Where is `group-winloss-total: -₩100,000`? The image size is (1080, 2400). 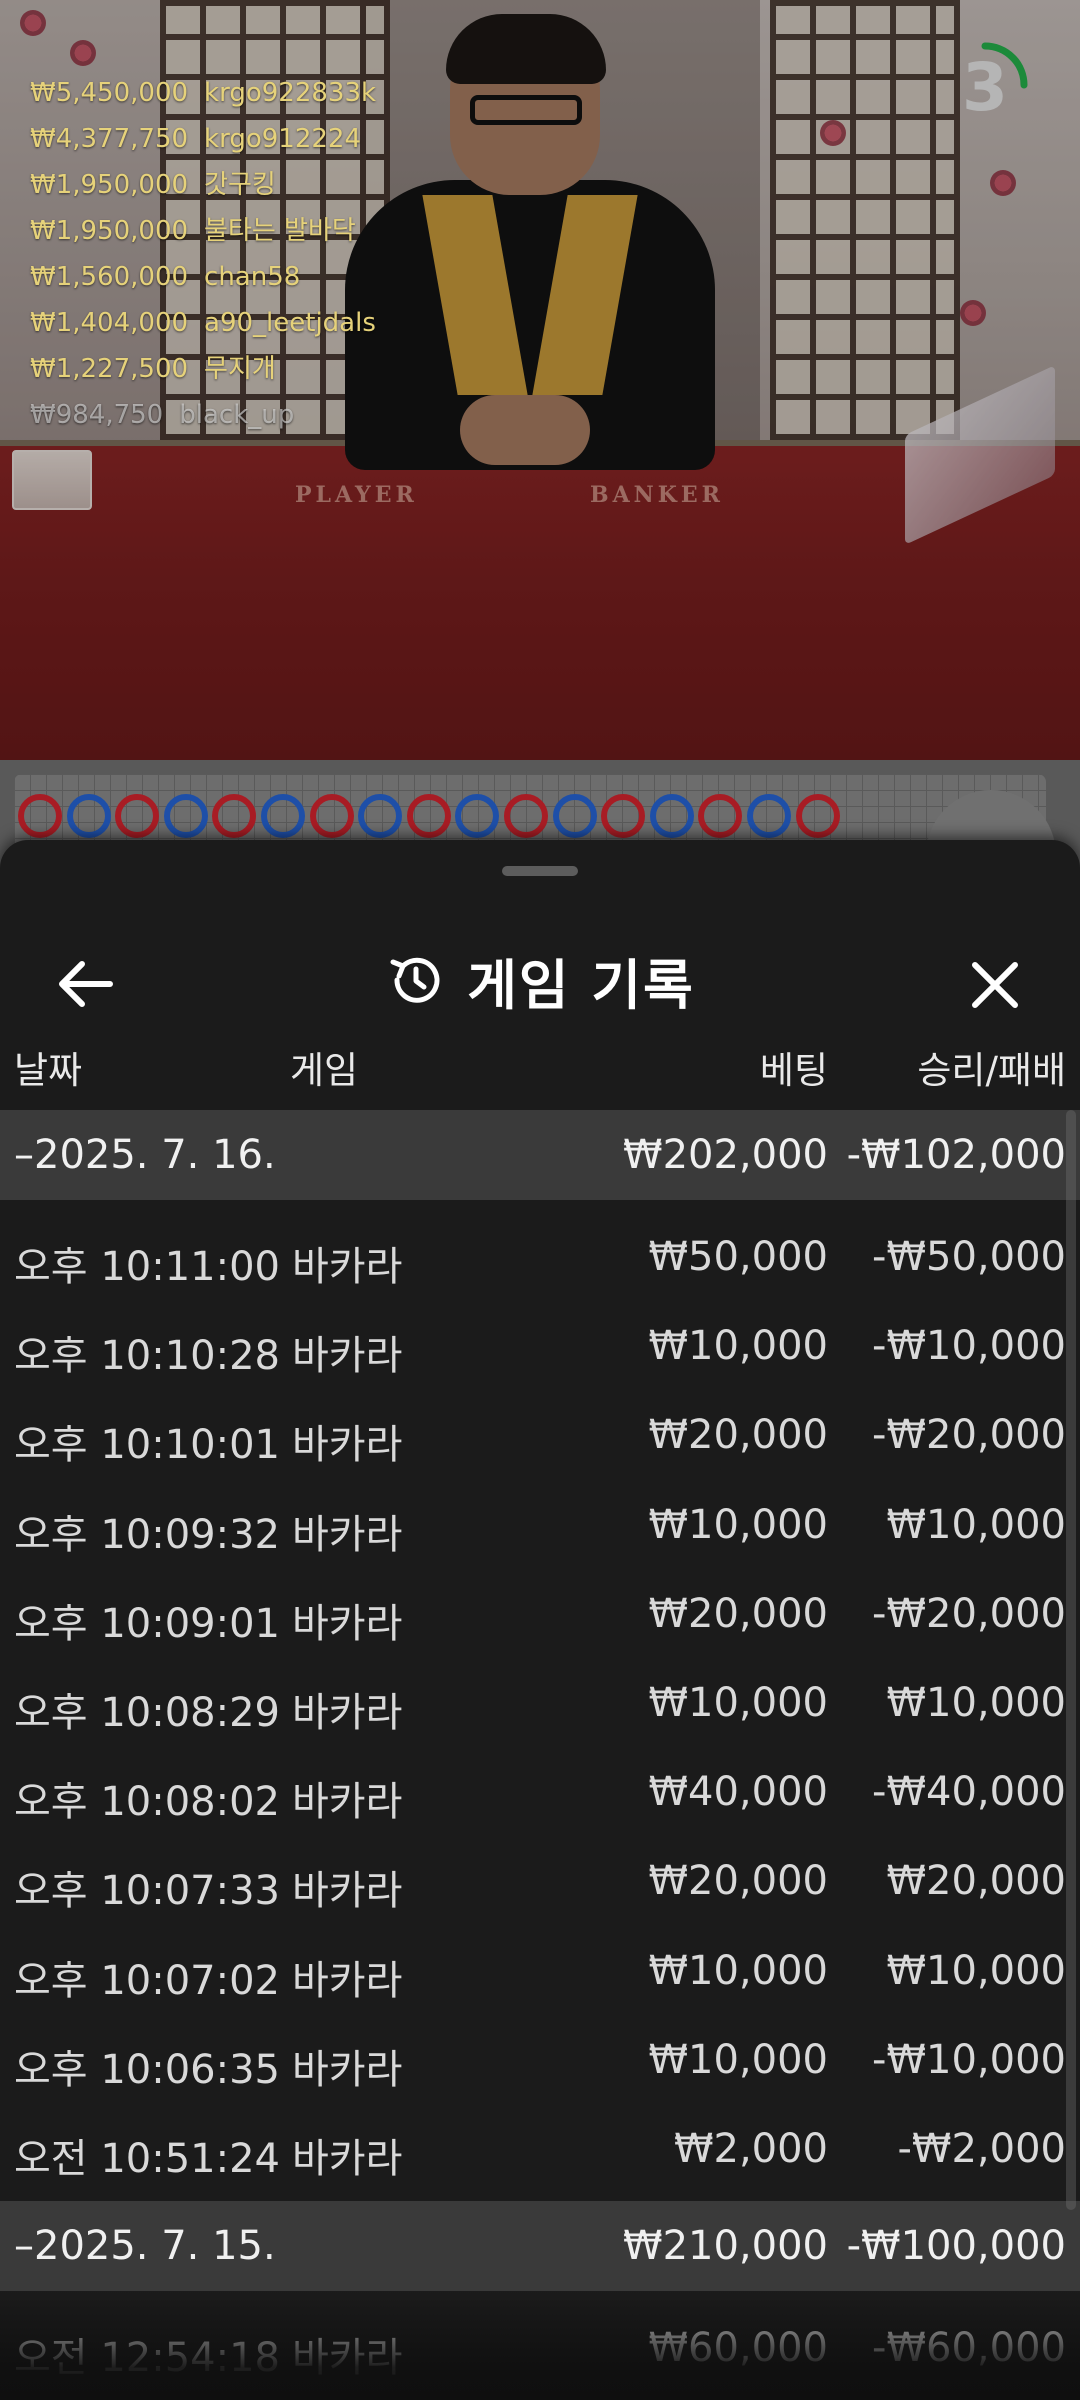 group-winloss-total: -₩100,000 is located at coordinates (956, 2246).